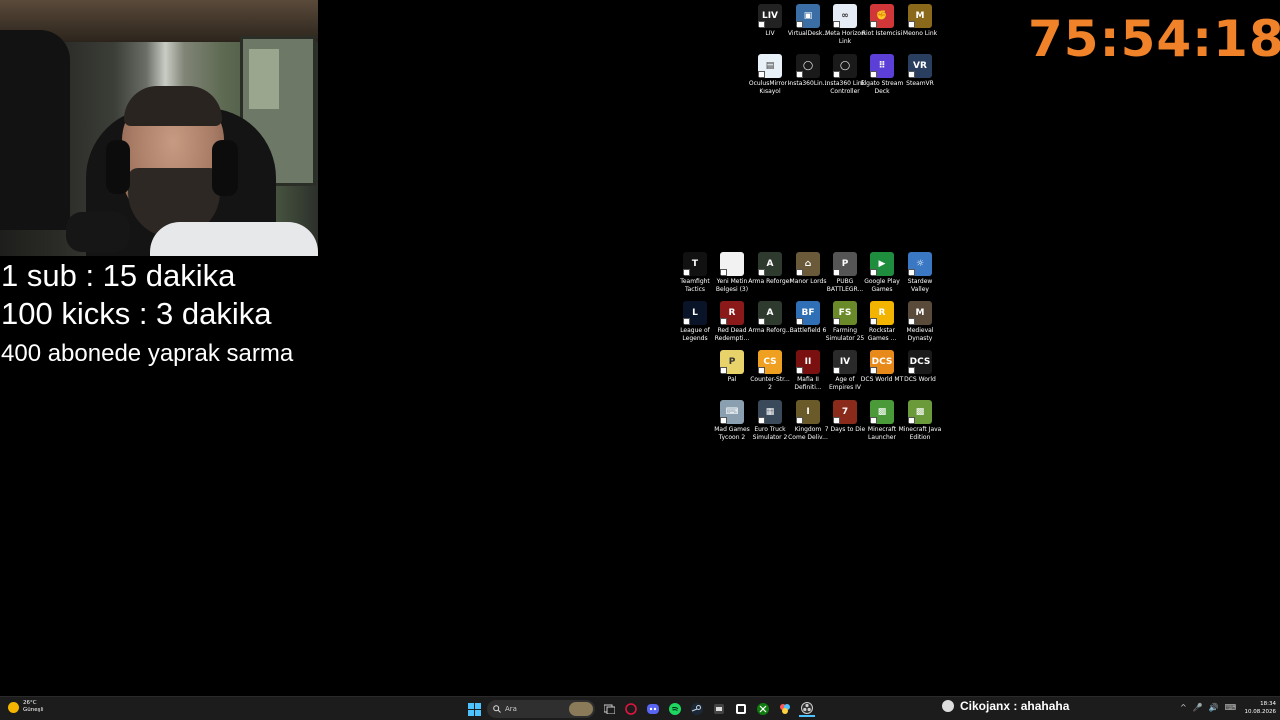 This screenshot has height=720, width=1280. Describe the element at coordinates (920, 313) in the screenshot. I see `medieval-dynasty-icon: M` at that location.